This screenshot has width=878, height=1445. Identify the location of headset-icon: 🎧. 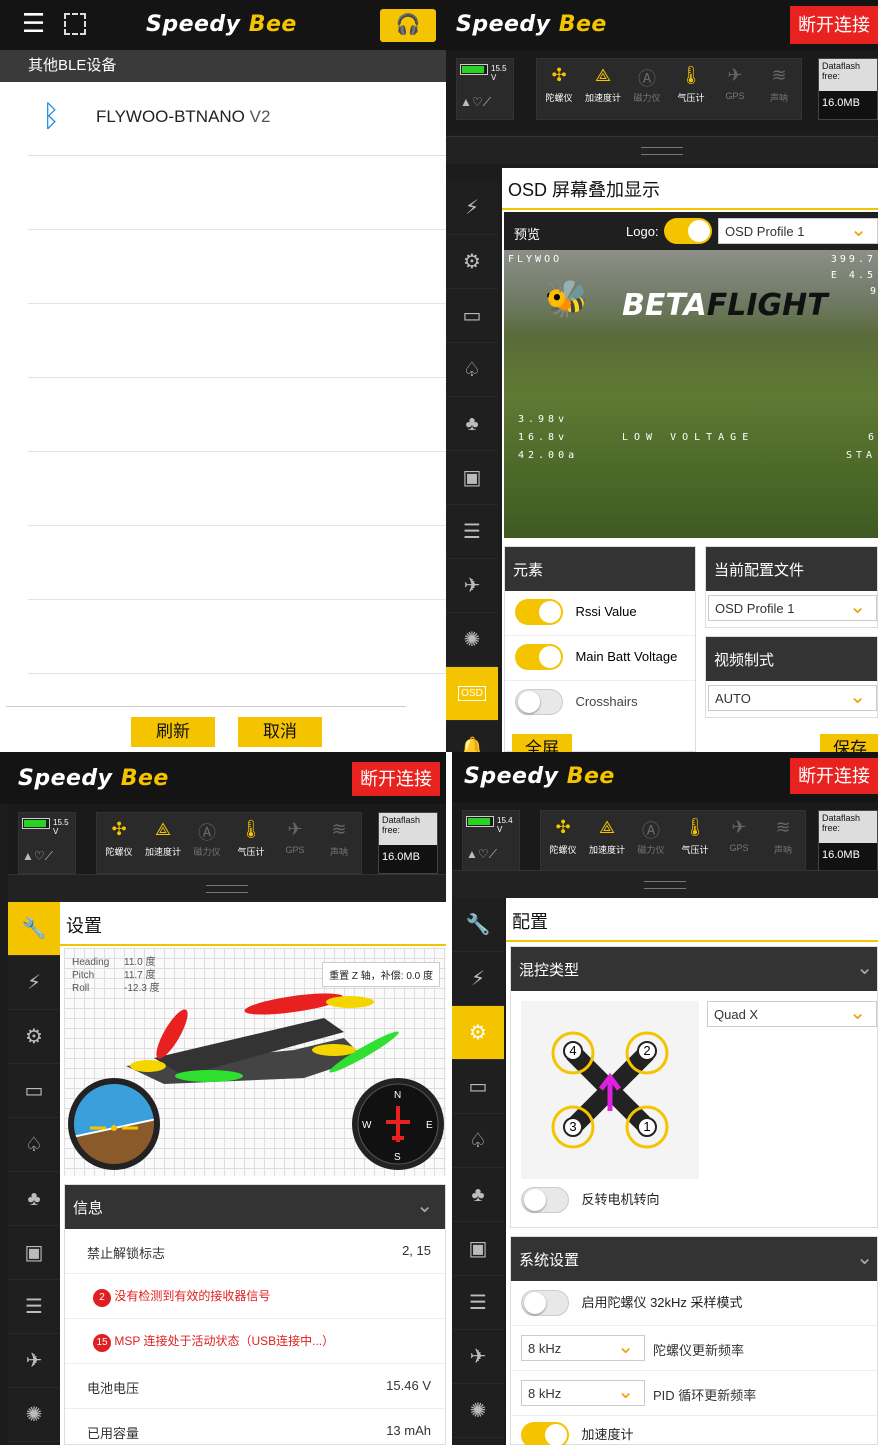
(408, 25).